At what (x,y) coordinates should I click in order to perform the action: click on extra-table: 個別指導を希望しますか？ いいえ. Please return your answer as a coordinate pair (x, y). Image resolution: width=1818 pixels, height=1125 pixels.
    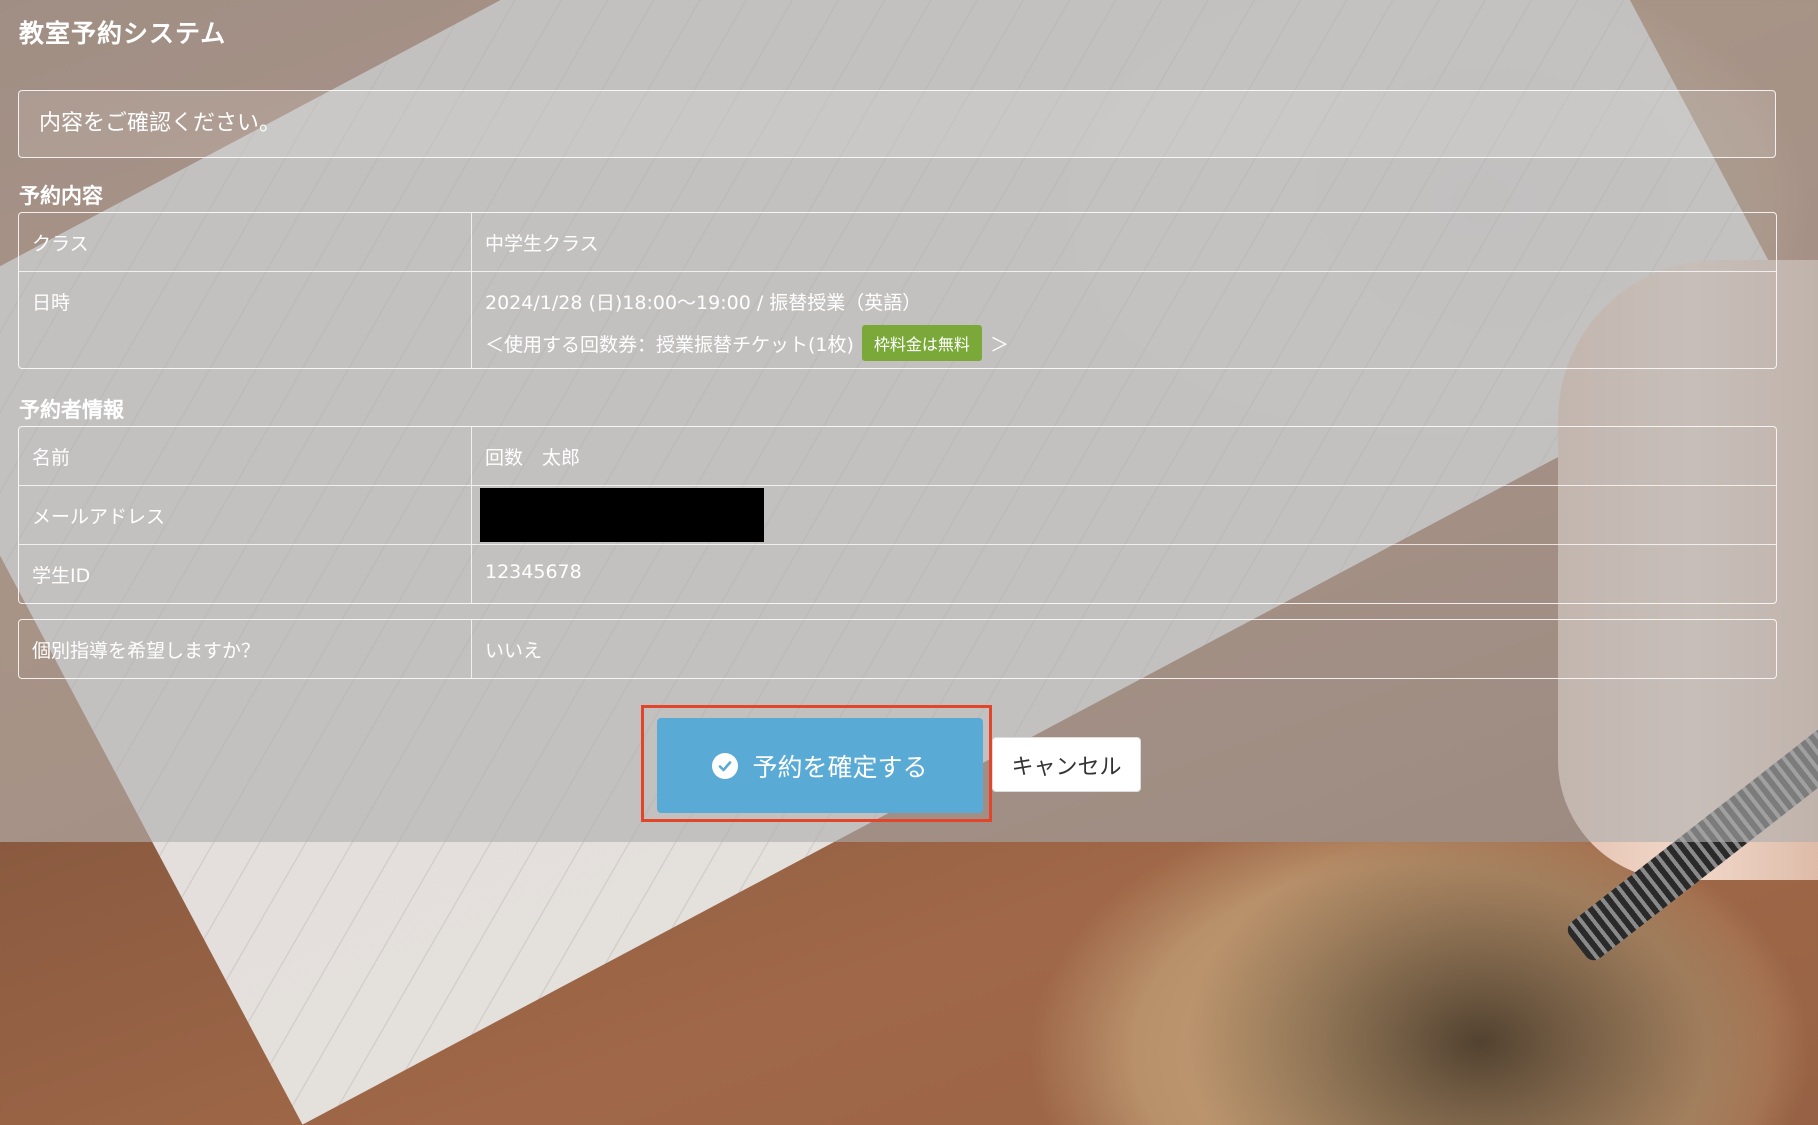
    Looking at the image, I should click on (897, 649).